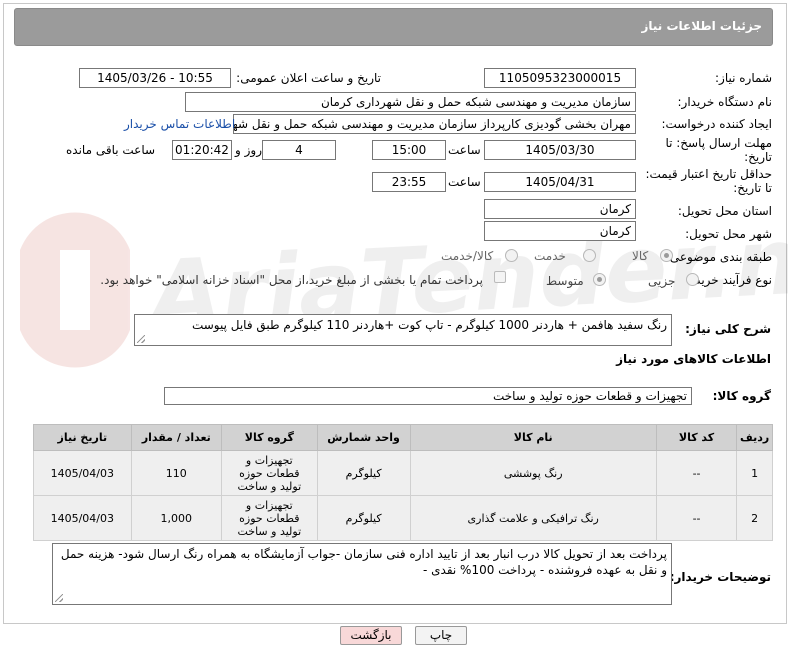  Describe the element at coordinates (308, 78) in the screenshot. I see `announce-datetime-label: تاریخ و ساعت اعلان عمومی:` at that location.